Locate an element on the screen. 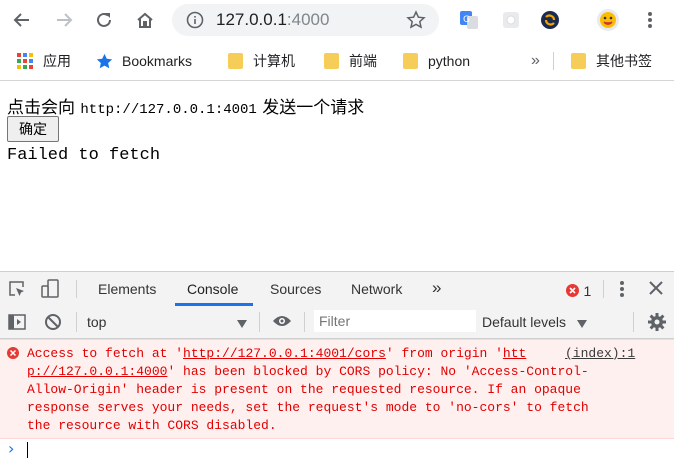 Image resolution: width=674 pixels, height=471 pixels. eye-icon is located at coordinates (282, 323).